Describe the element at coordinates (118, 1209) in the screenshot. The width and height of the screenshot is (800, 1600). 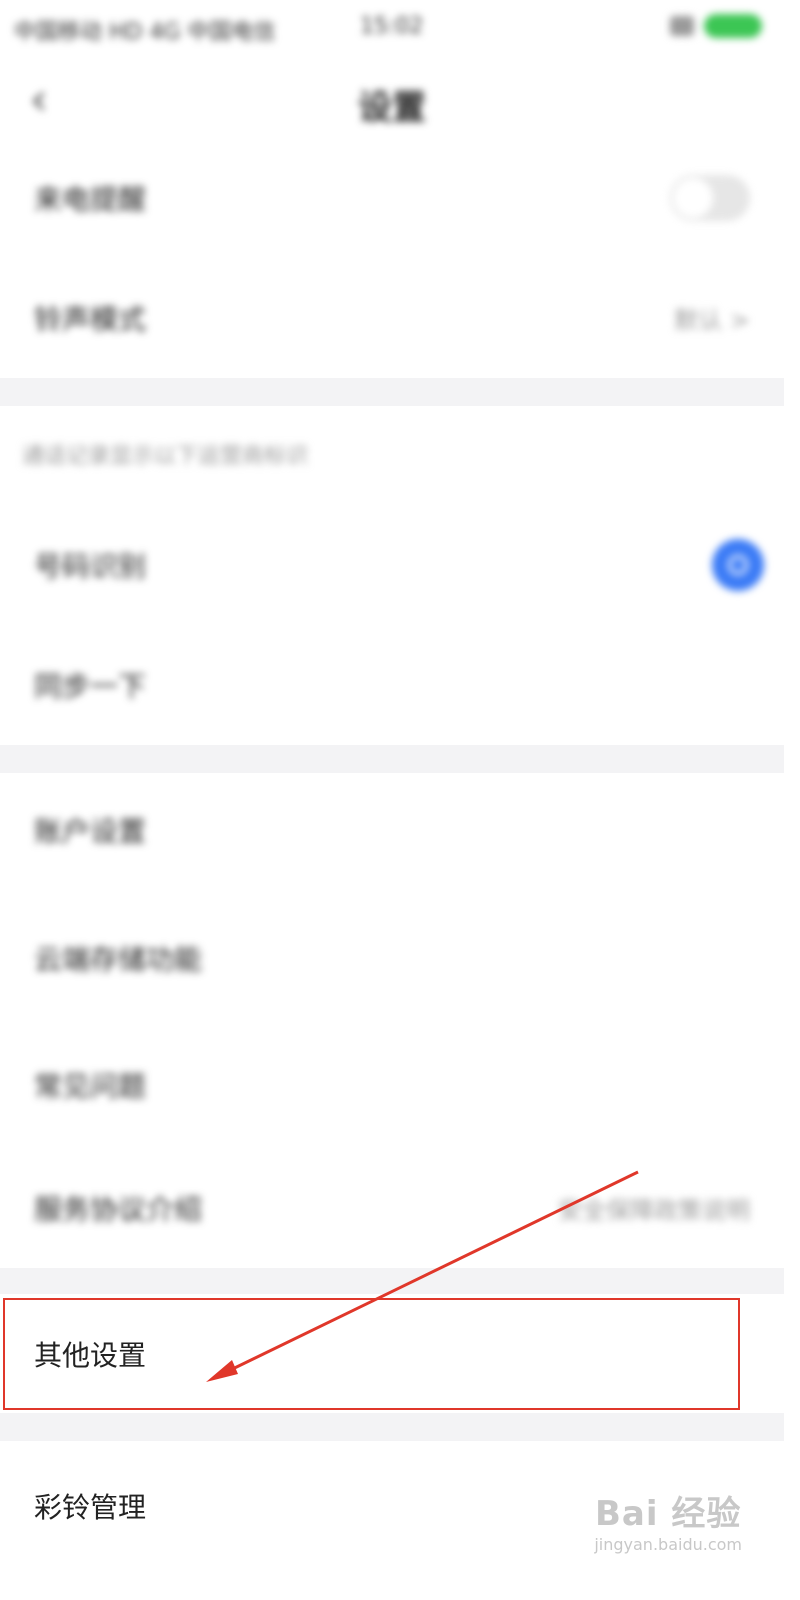
I see `row-label: 服务协议介绍` at that location.